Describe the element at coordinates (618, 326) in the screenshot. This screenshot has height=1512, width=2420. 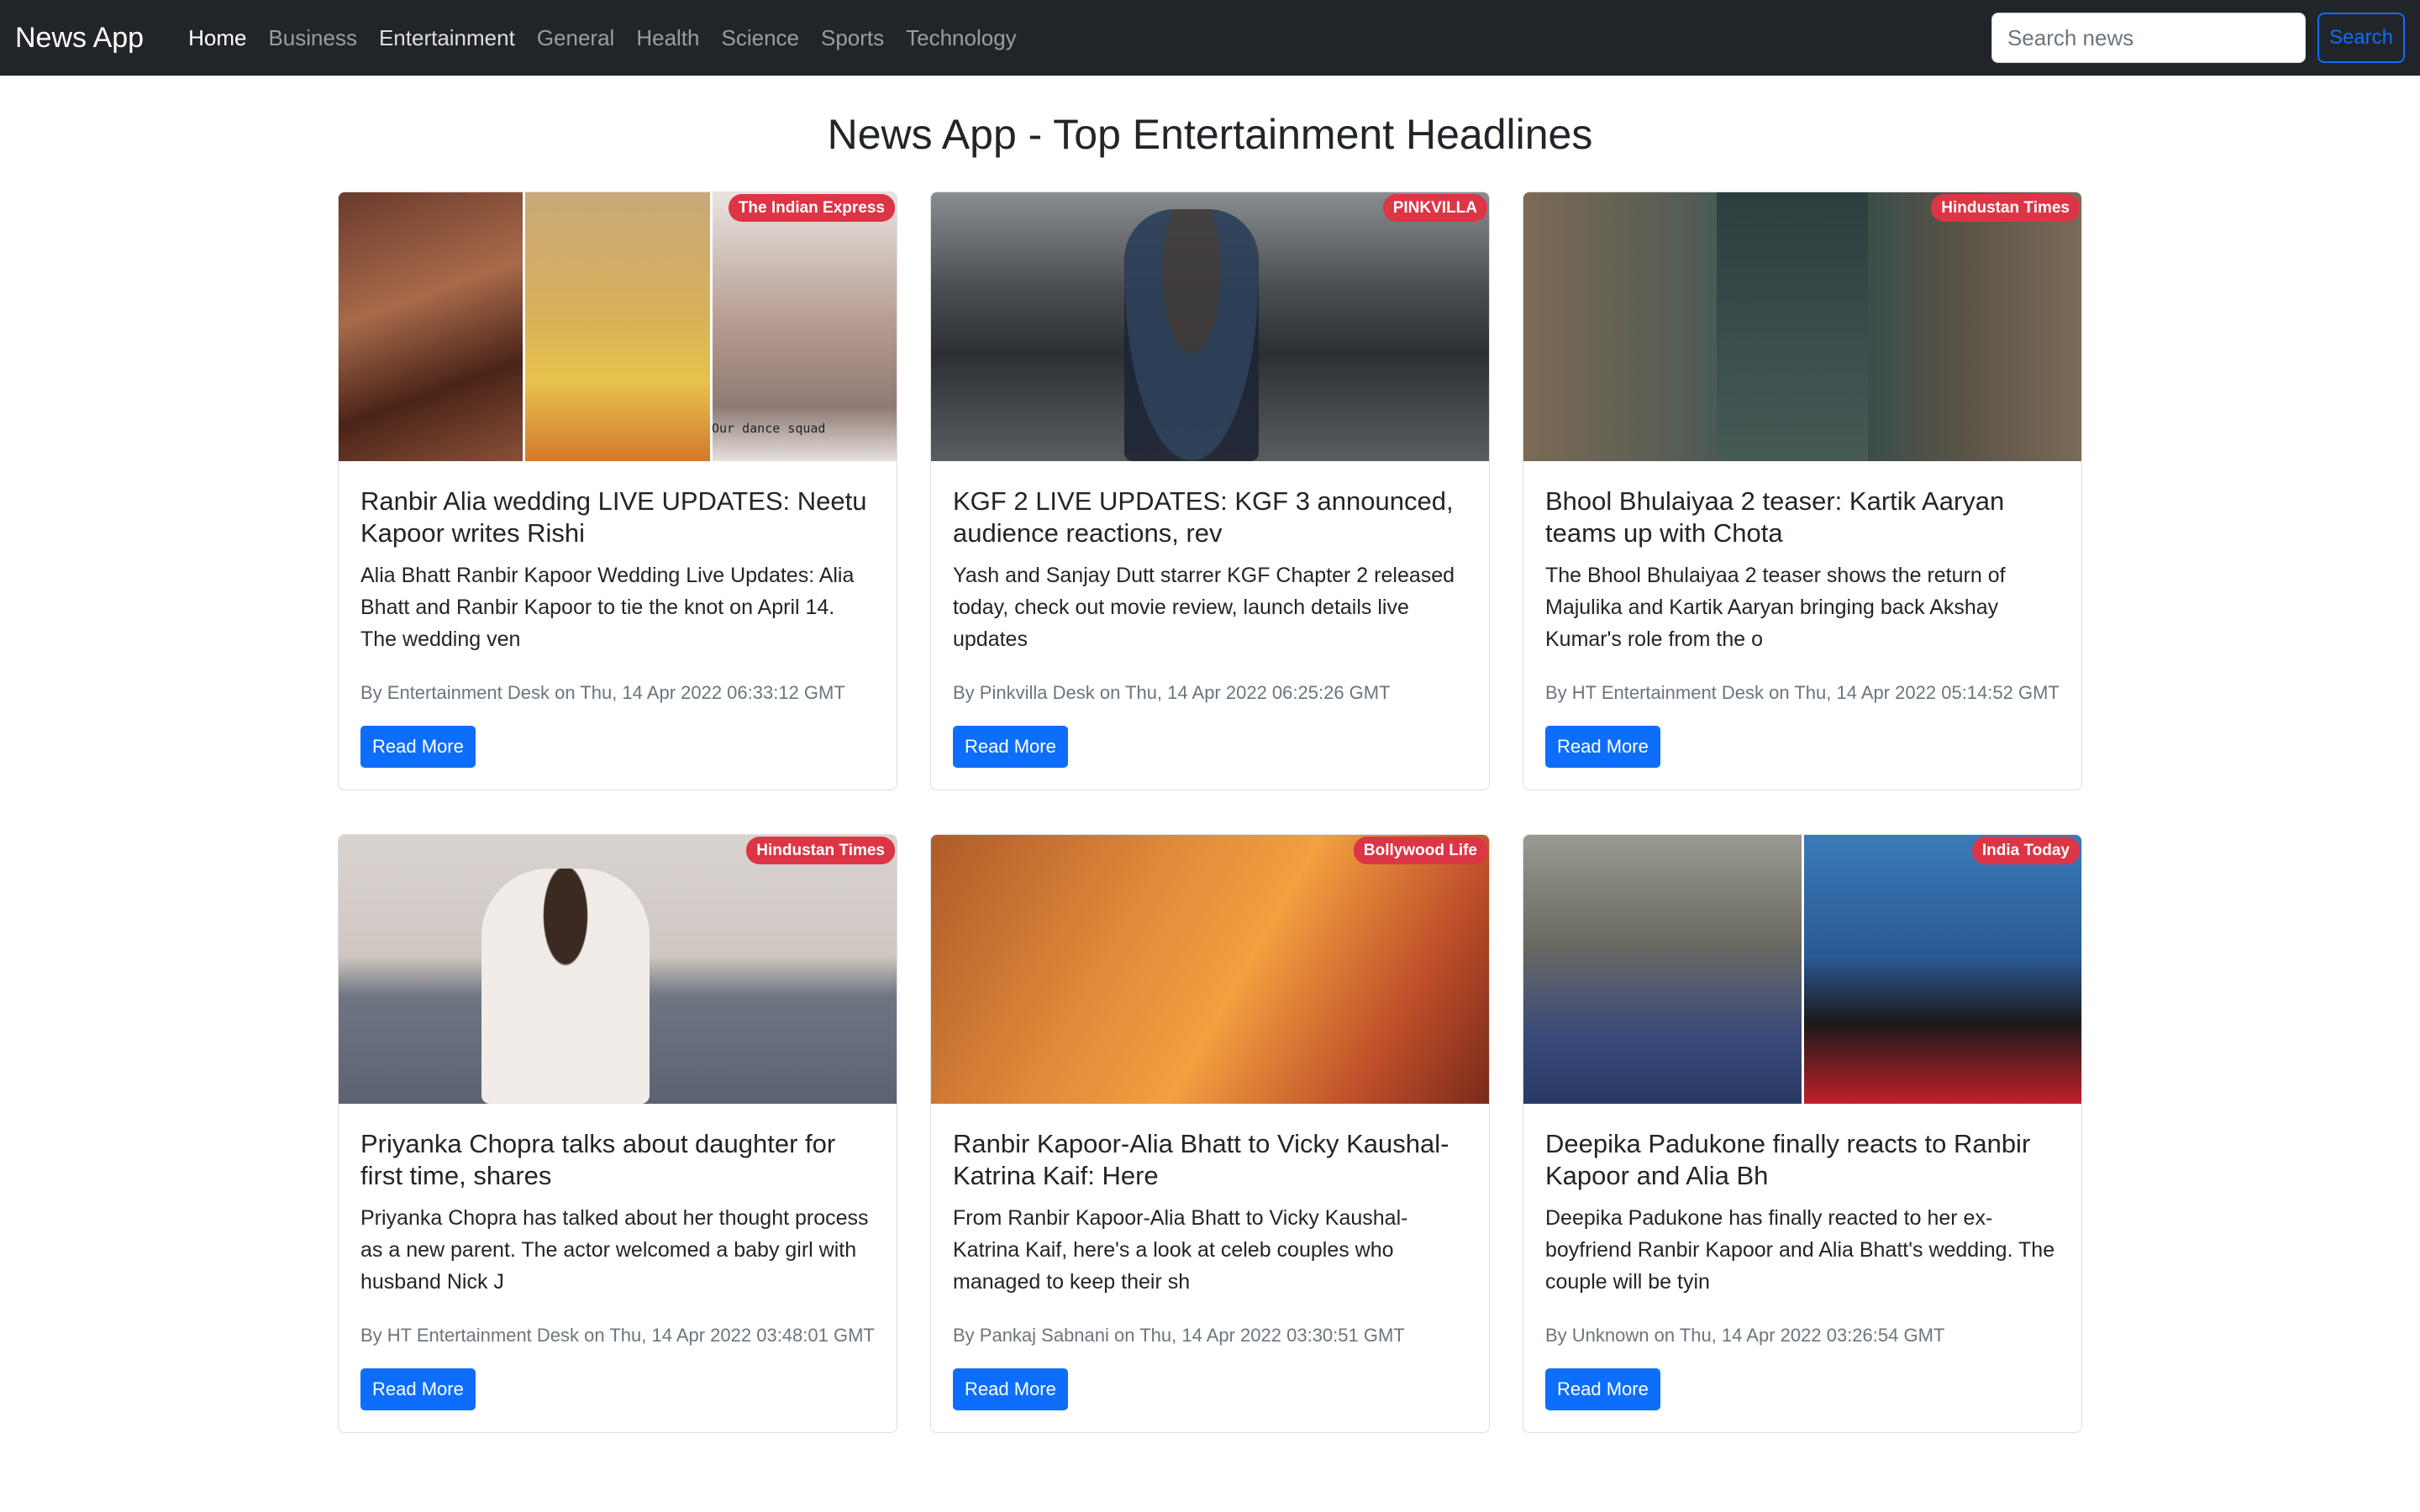
I see `news-image: Our dance squad The Indian Express` at that location.